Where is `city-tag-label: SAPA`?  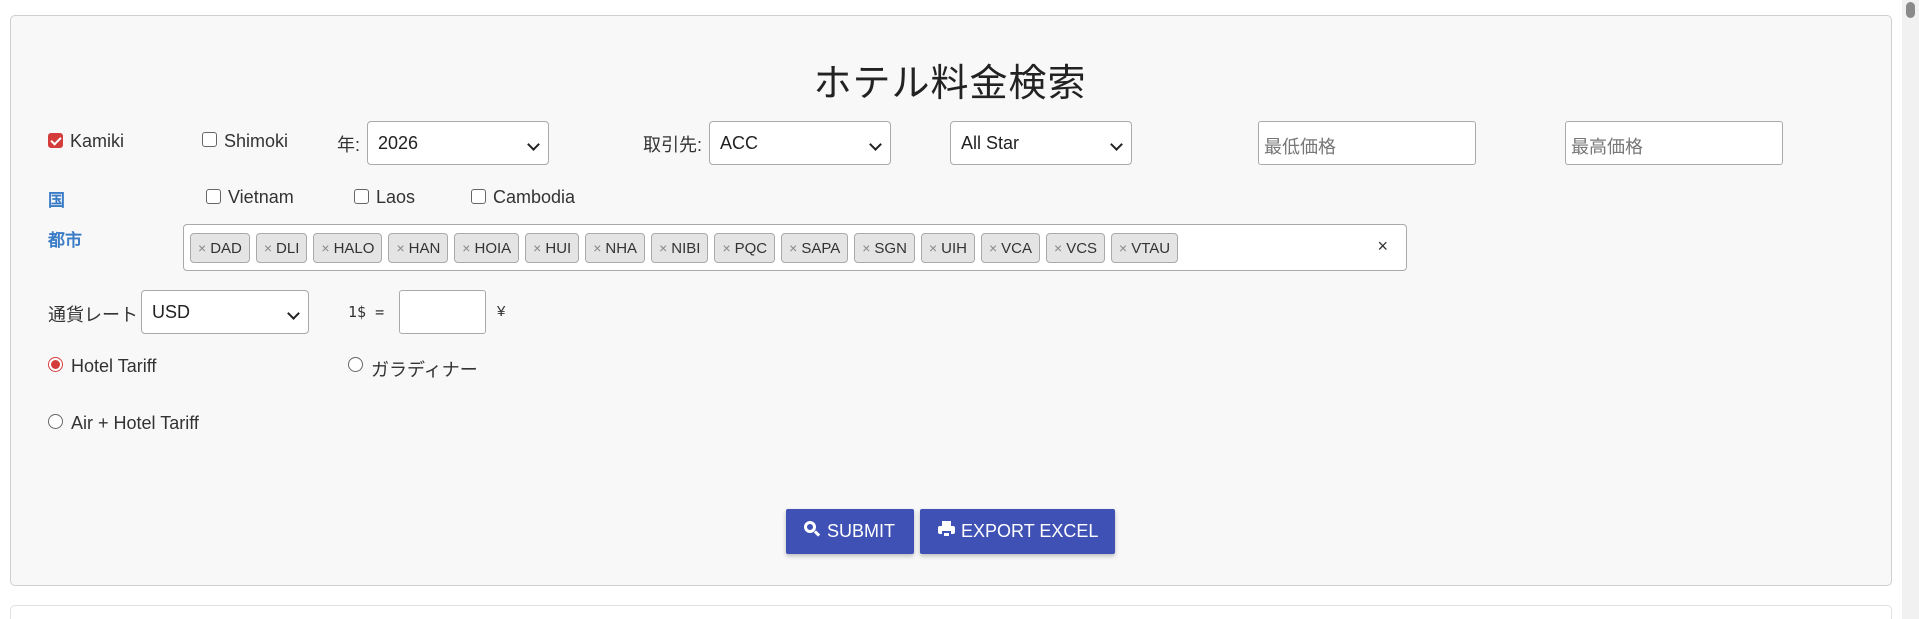 city-tag-label: SAPA is located at coordinates (821, 248).